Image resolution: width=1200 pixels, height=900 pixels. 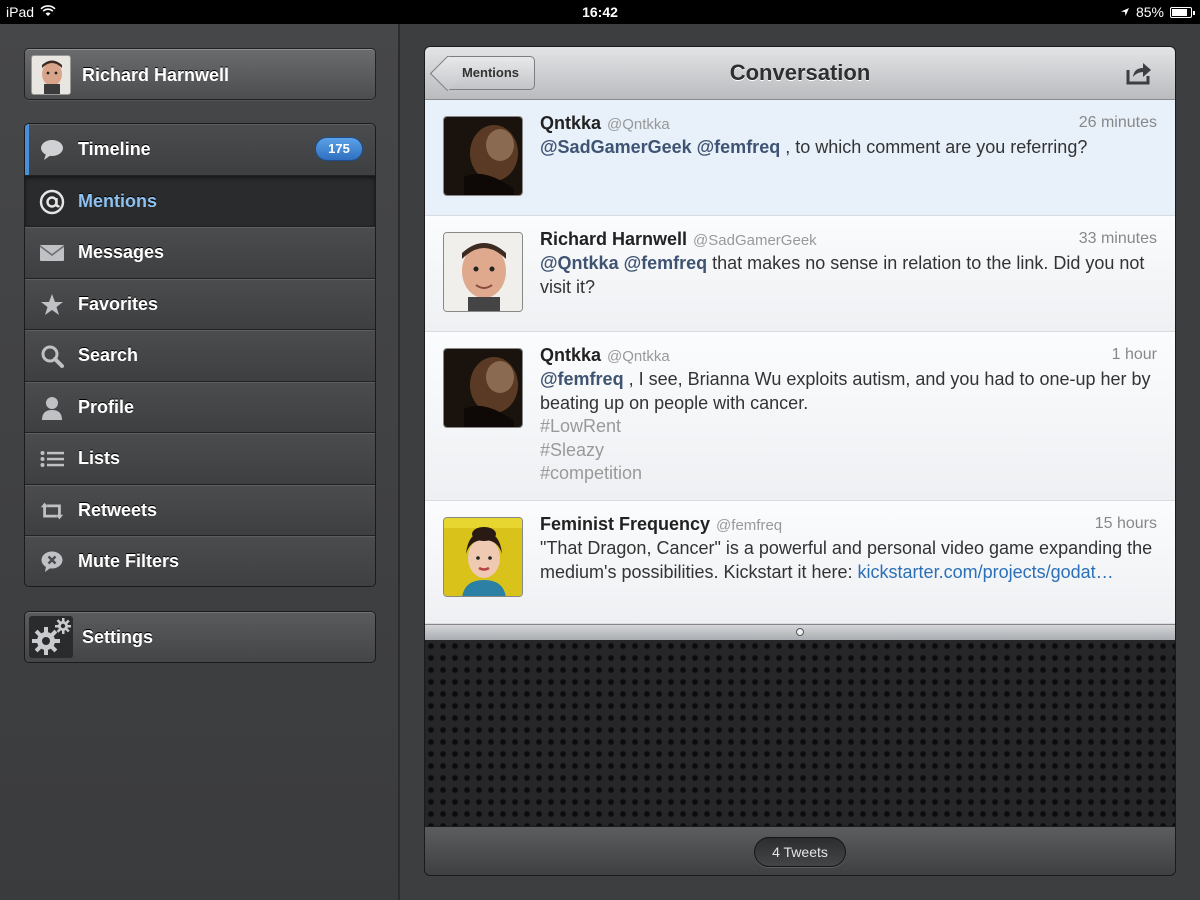 I want to click on account-button: Richard Harnwell, so click(x=200, y=74).